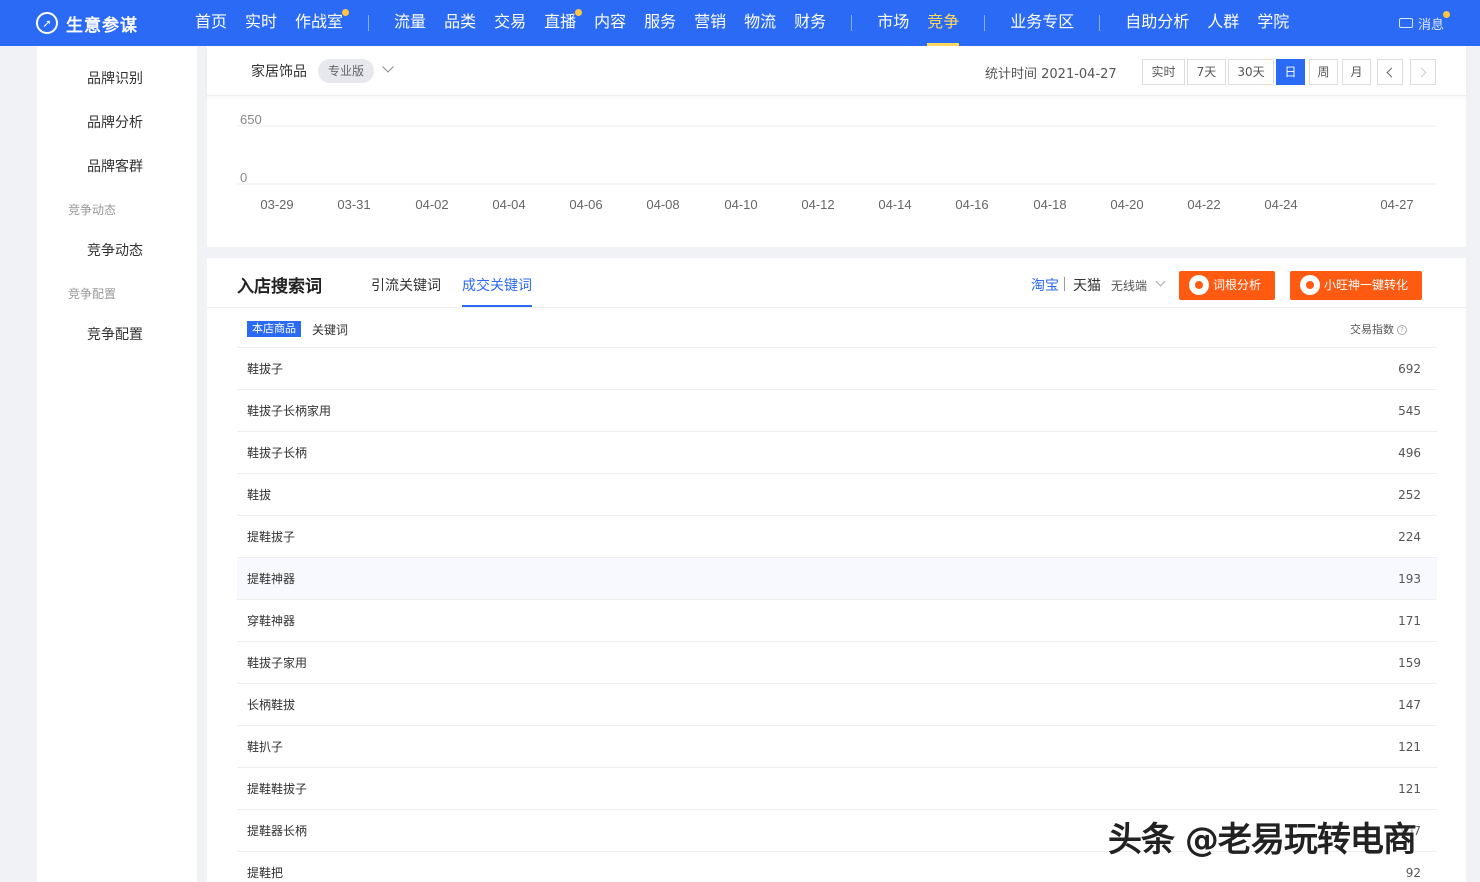 This screenshot has height=882, width=1480. Describe the element at coordinates (837, 328) in the screenshot. I see `table-header: 本店商品 关键词 交易指数?` at that location.